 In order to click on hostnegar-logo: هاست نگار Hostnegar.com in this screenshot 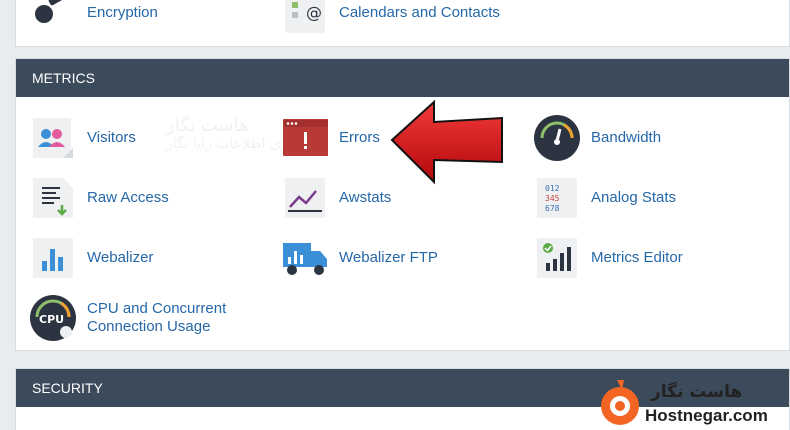, I will do `click(692, 402)`.